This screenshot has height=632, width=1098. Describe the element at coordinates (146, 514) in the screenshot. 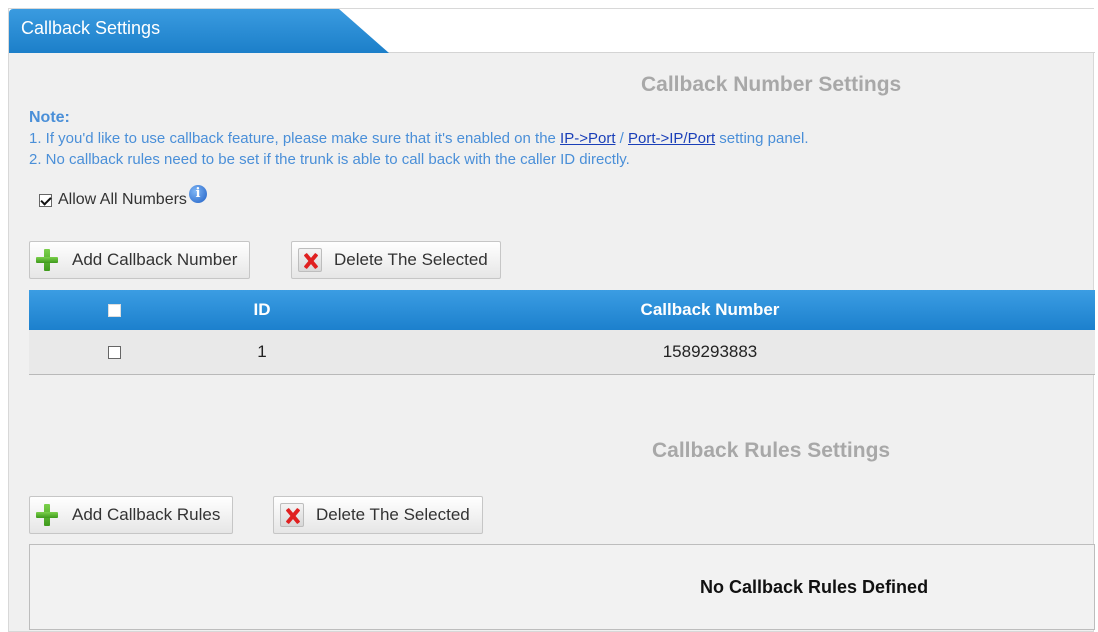

I see `add-callback-rules-label: Add Callback Rules` at that location.